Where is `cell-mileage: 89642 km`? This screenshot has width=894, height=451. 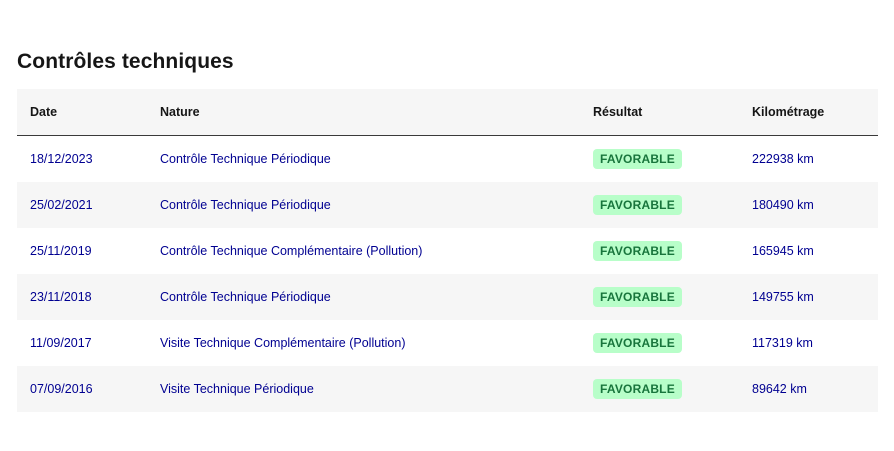 cell-mileage: 89642 km is located at coordinates (779, 389).